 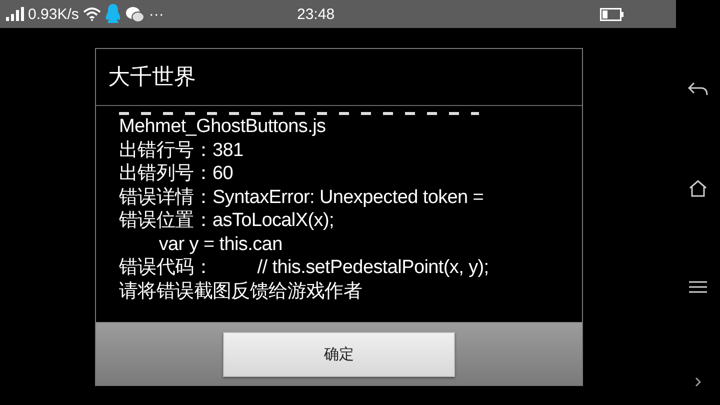 What do you see at coordinates (241, 291) in the screenshot?
I see `error-text-line: 请将错误截图反馈给游戏作者` at bounding box center [241, 291].